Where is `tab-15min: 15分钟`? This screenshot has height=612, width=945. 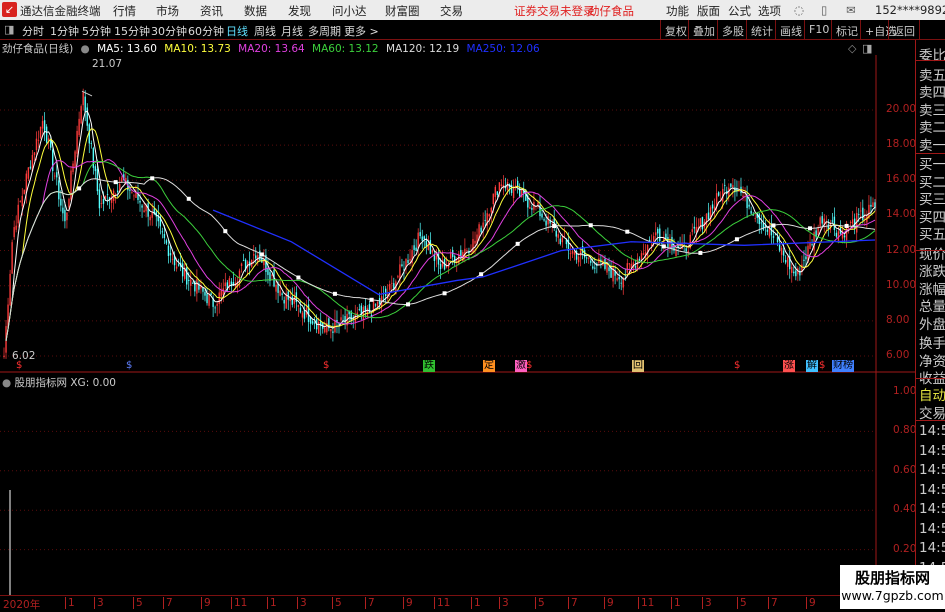
tab-15min: 15分钟 is located at coordinates (132, 31).